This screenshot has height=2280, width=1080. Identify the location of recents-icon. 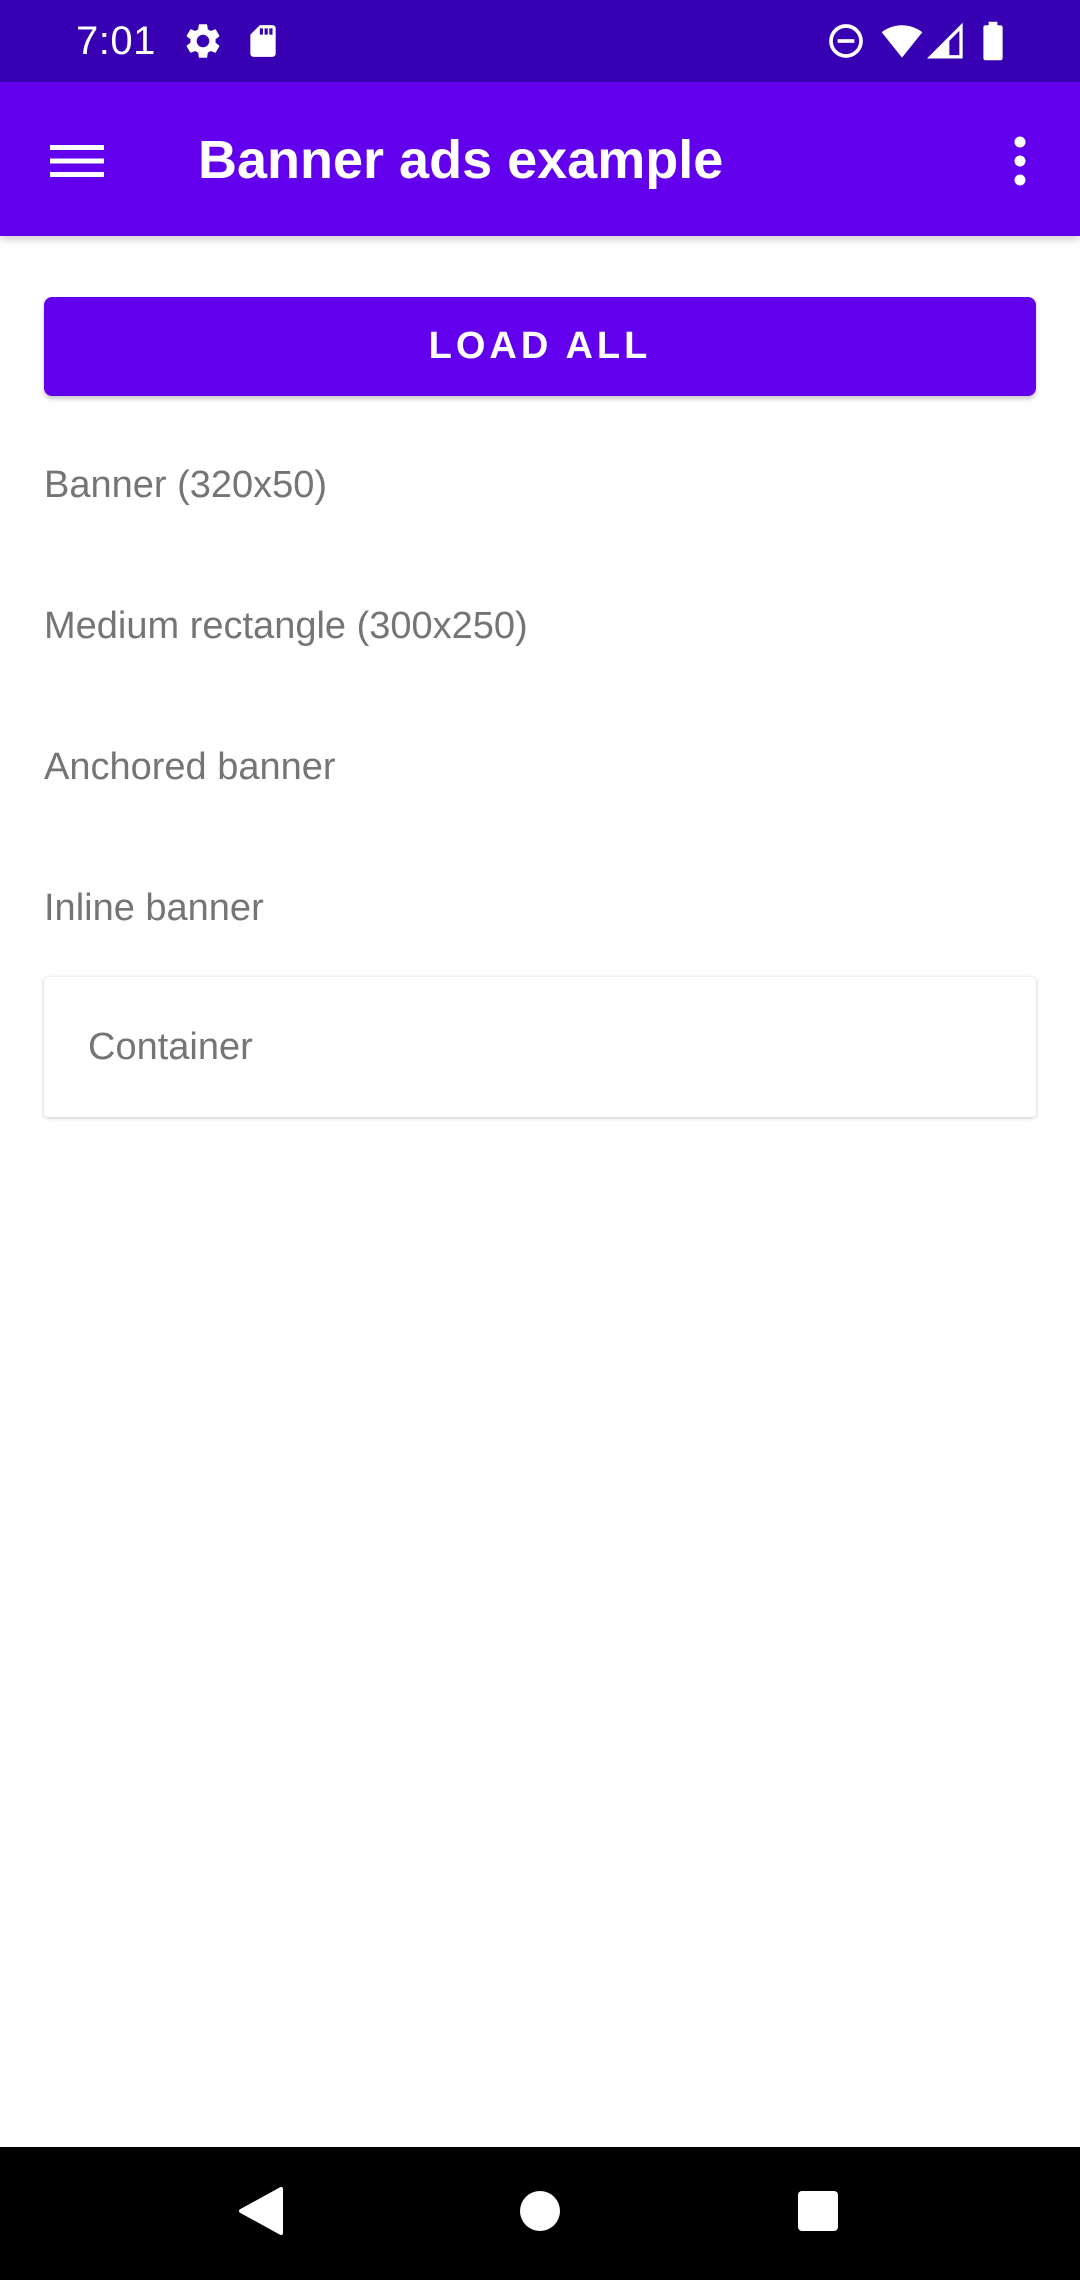
(818, 2213).